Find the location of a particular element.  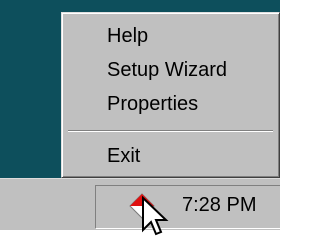

tray-clock: 7:28 PM is located at coordinates (219, 205).